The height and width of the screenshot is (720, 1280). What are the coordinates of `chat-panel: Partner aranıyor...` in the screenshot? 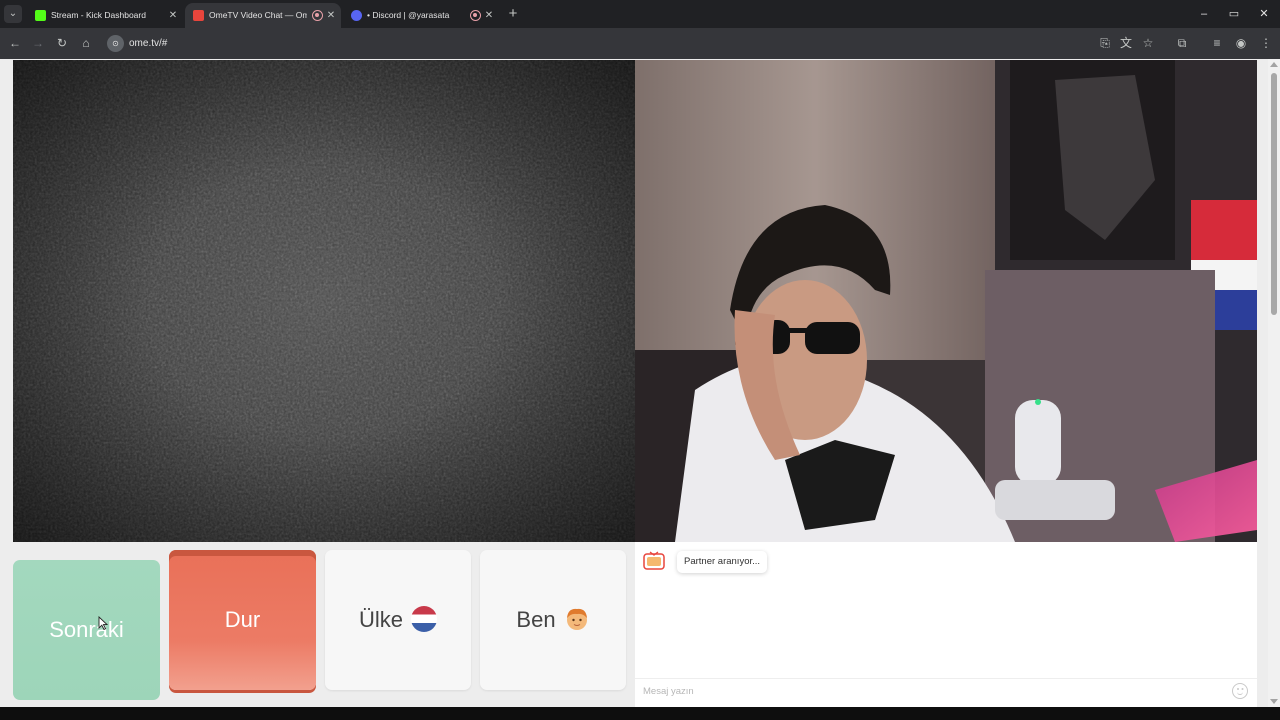 It's located at (946, 624).